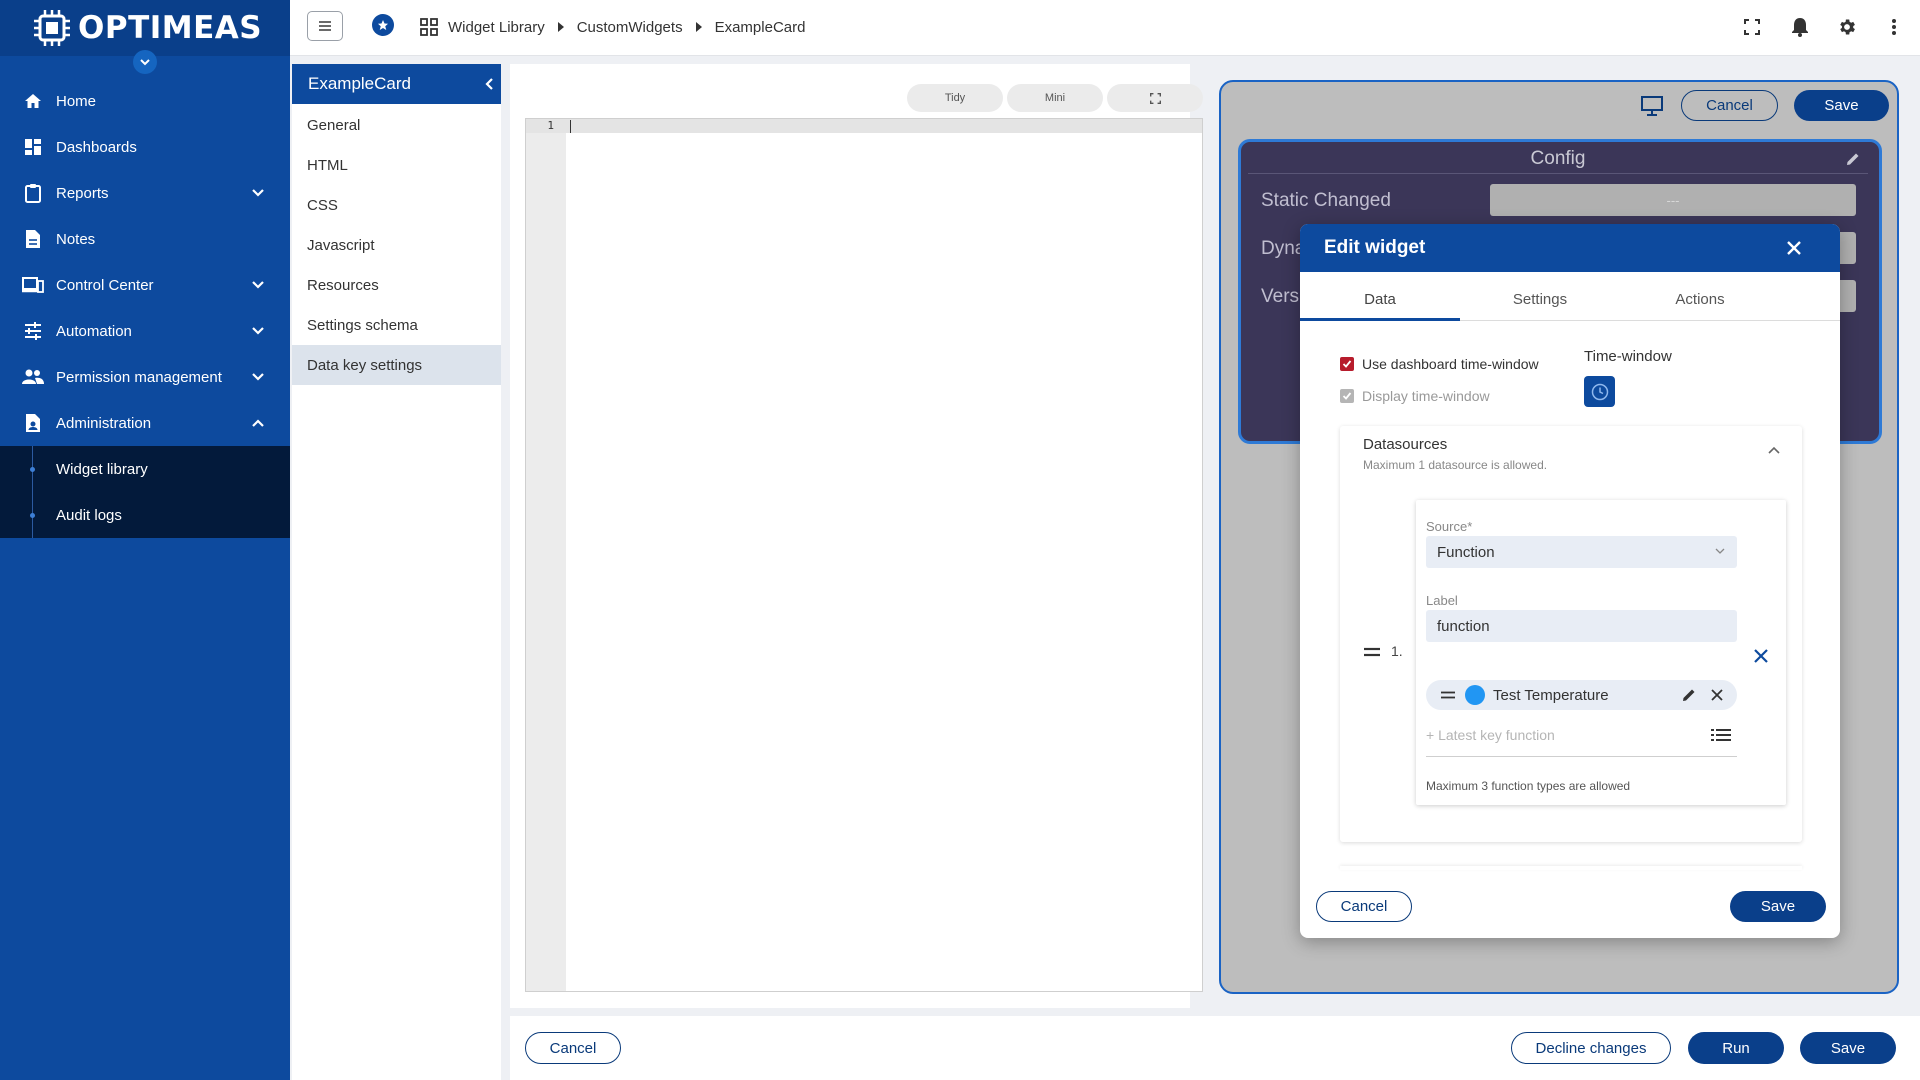  What do you see at coordinates (1581, 626) in the screenshot?
I see `label-input: function` at bounding box center [1581, 626].